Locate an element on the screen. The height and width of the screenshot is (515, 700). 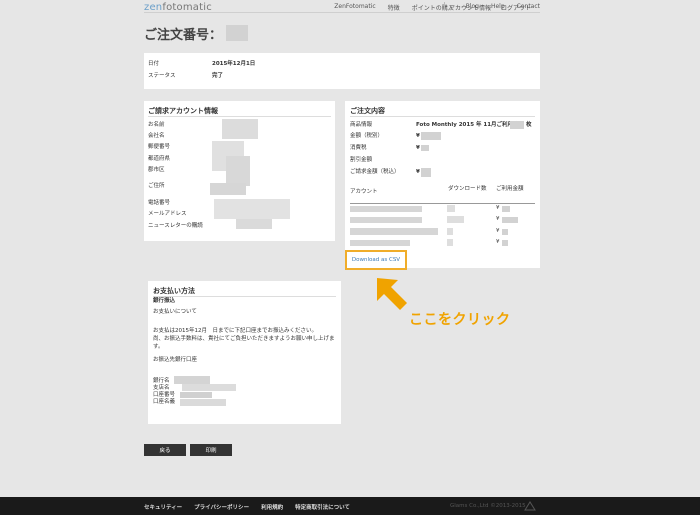
footer-link-terms: 利用規約 is located at coordinates (272, 507).